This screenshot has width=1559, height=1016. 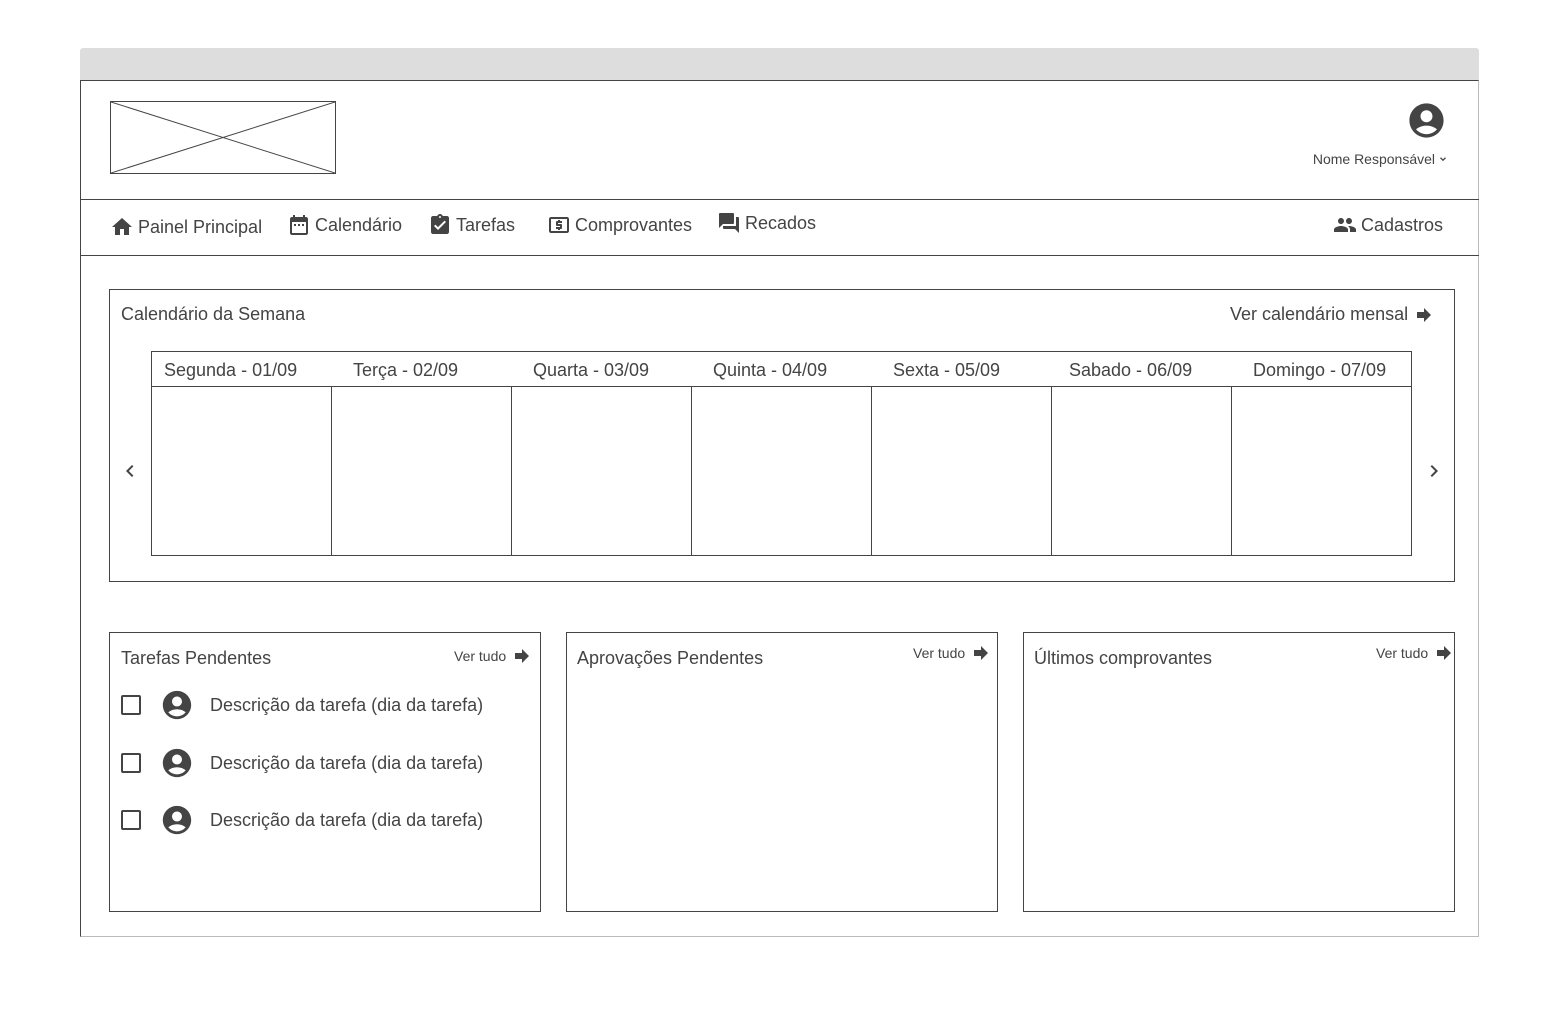 I want to click on nav-item-tarefas: Tarefas, so click(x=471, y=225).